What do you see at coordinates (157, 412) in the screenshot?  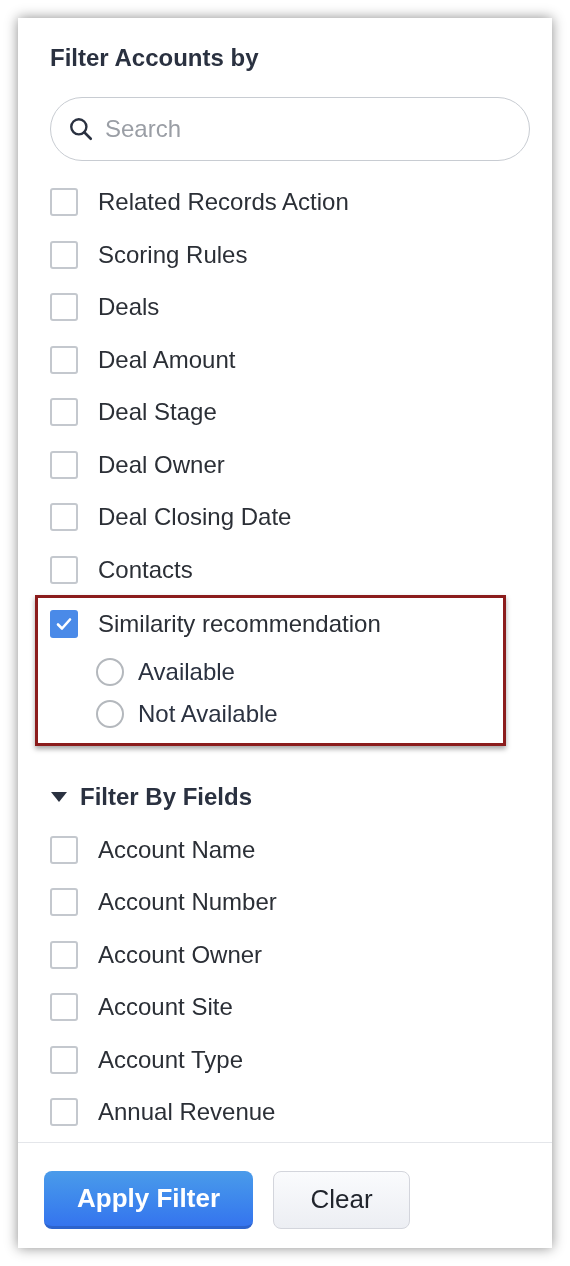 I see `filter-label: Deal Stage` at bounding box center [157, 412].